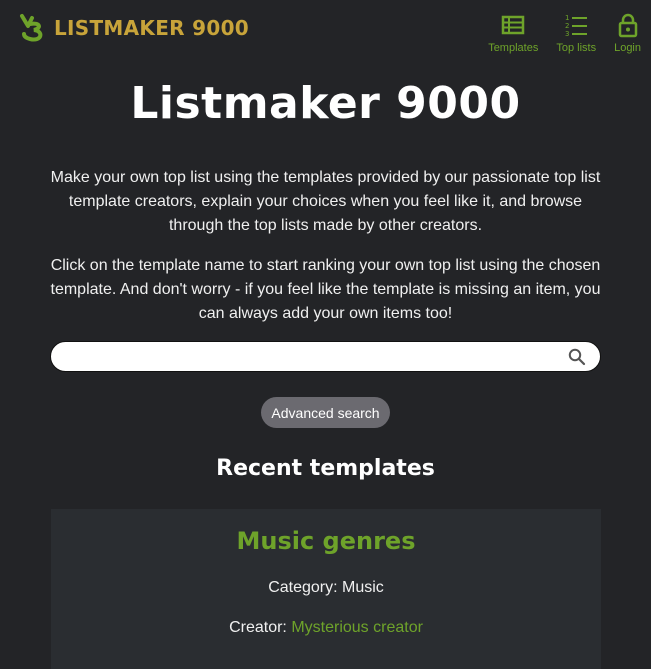  What do you see at coordinates (513, 25) in the screenshot?
I see `templates-icon` at bounding box center [513, 25].